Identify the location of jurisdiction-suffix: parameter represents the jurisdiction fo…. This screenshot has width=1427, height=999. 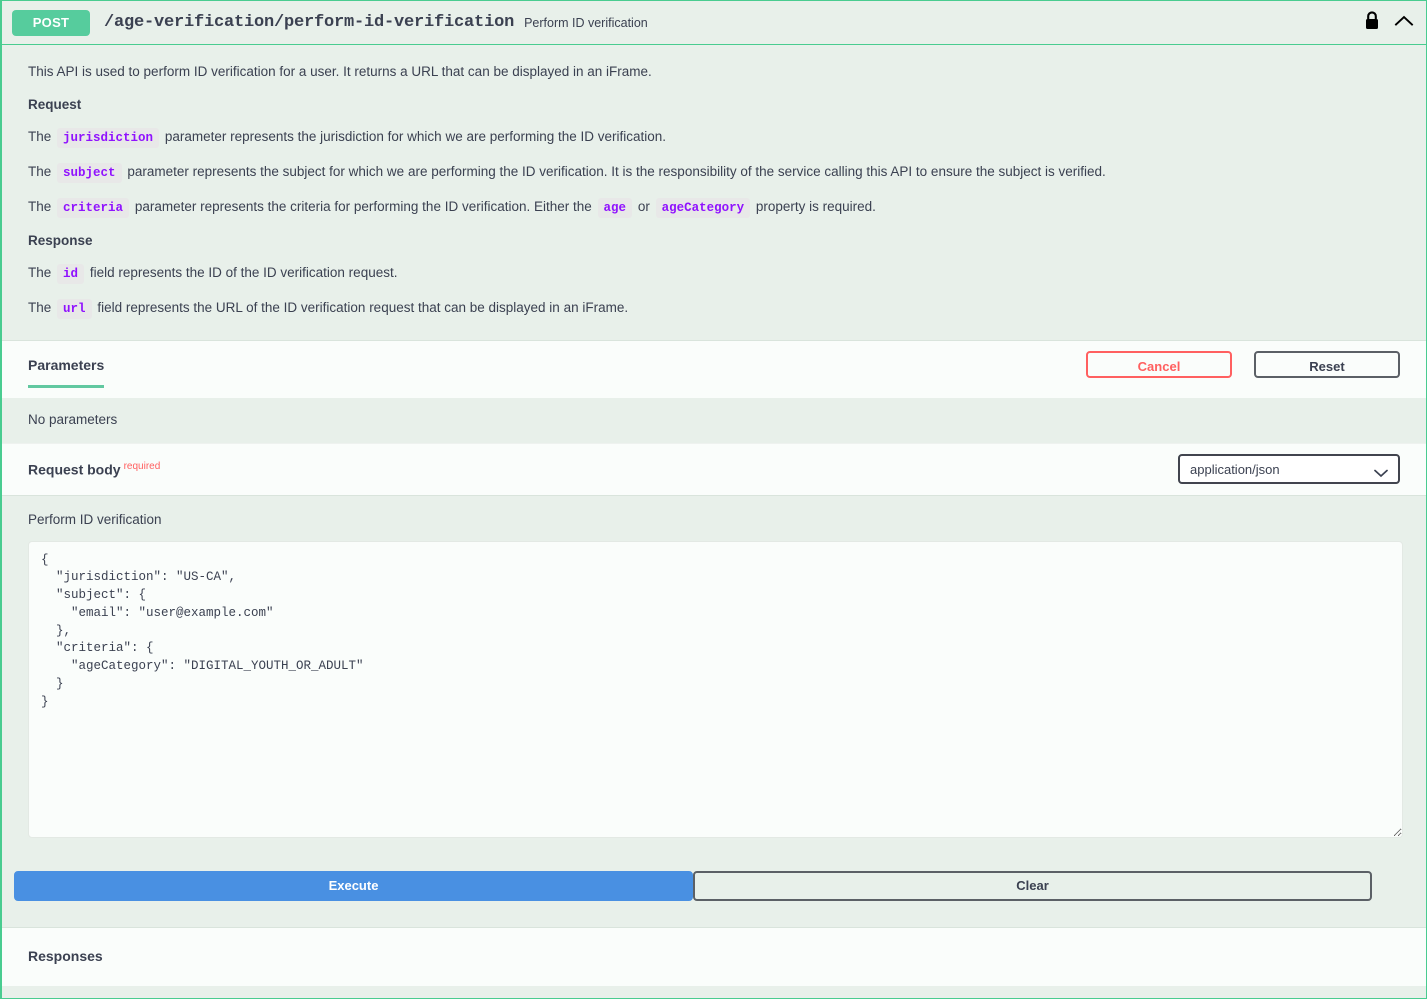
(415, 137).